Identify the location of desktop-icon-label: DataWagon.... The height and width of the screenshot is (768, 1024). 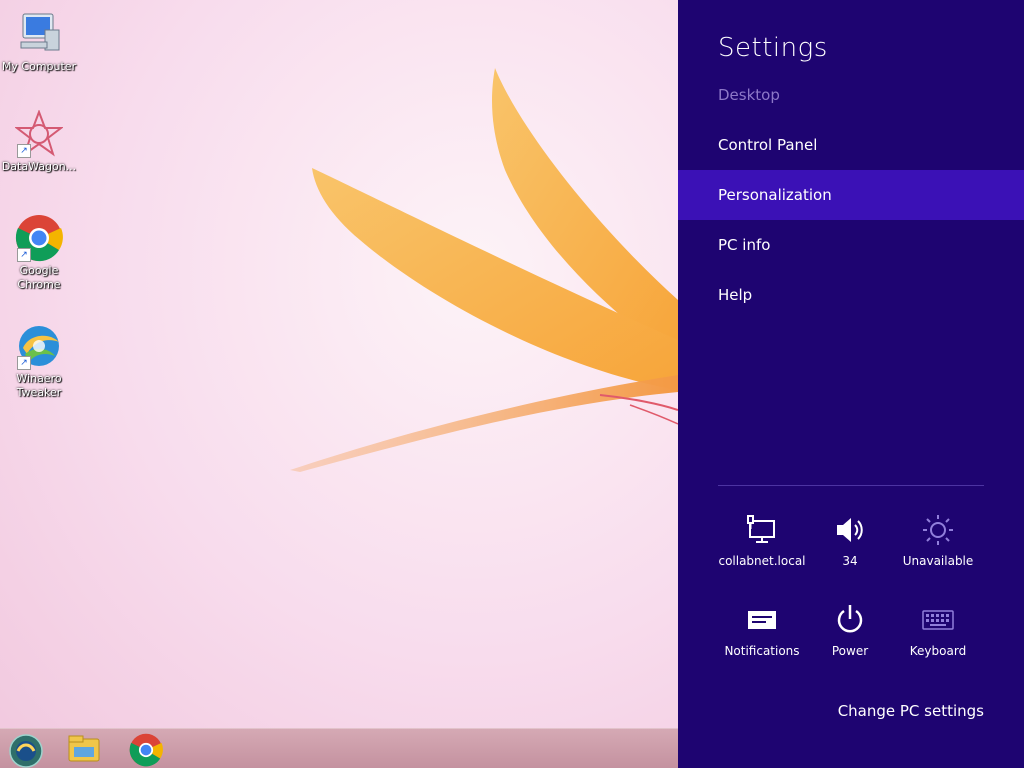
(39, 166).